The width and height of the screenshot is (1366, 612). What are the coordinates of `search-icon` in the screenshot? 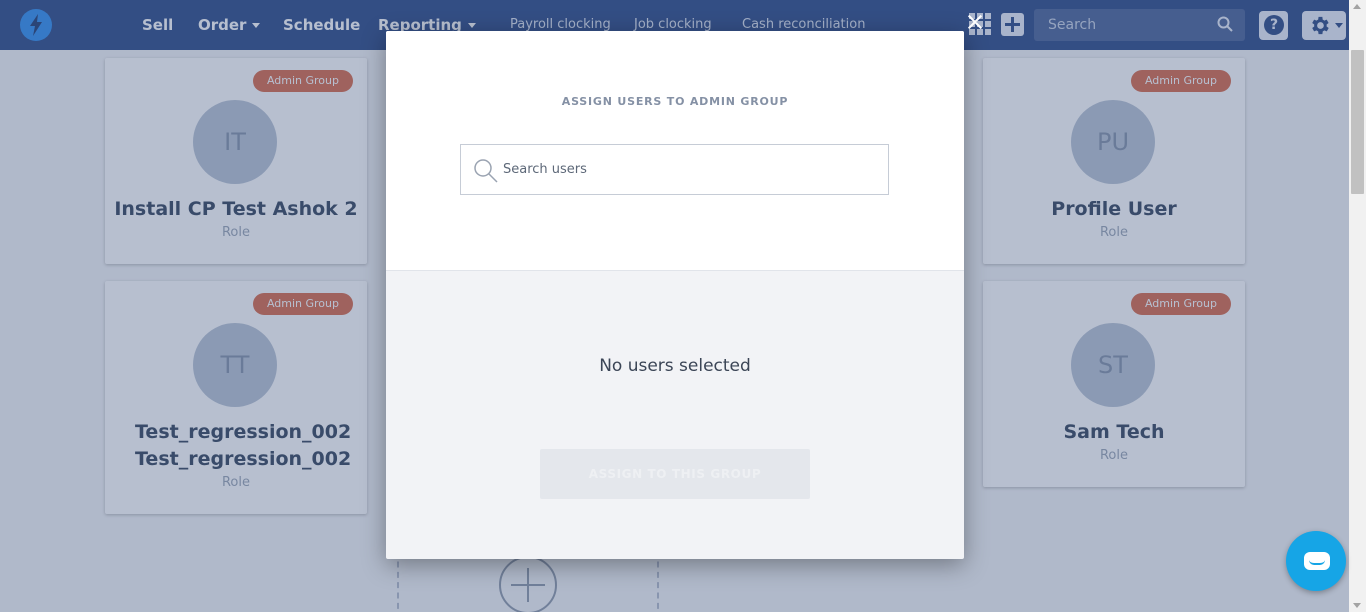 It's located at (486, 171).